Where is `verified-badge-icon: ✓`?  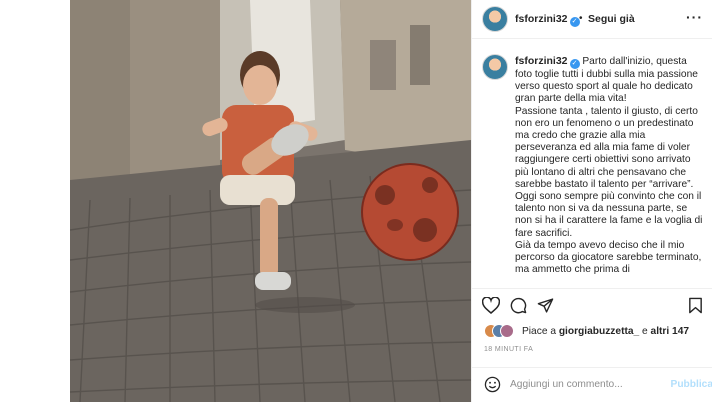 verified-badge-icon: ✓ is located at coordinates (574, 64).